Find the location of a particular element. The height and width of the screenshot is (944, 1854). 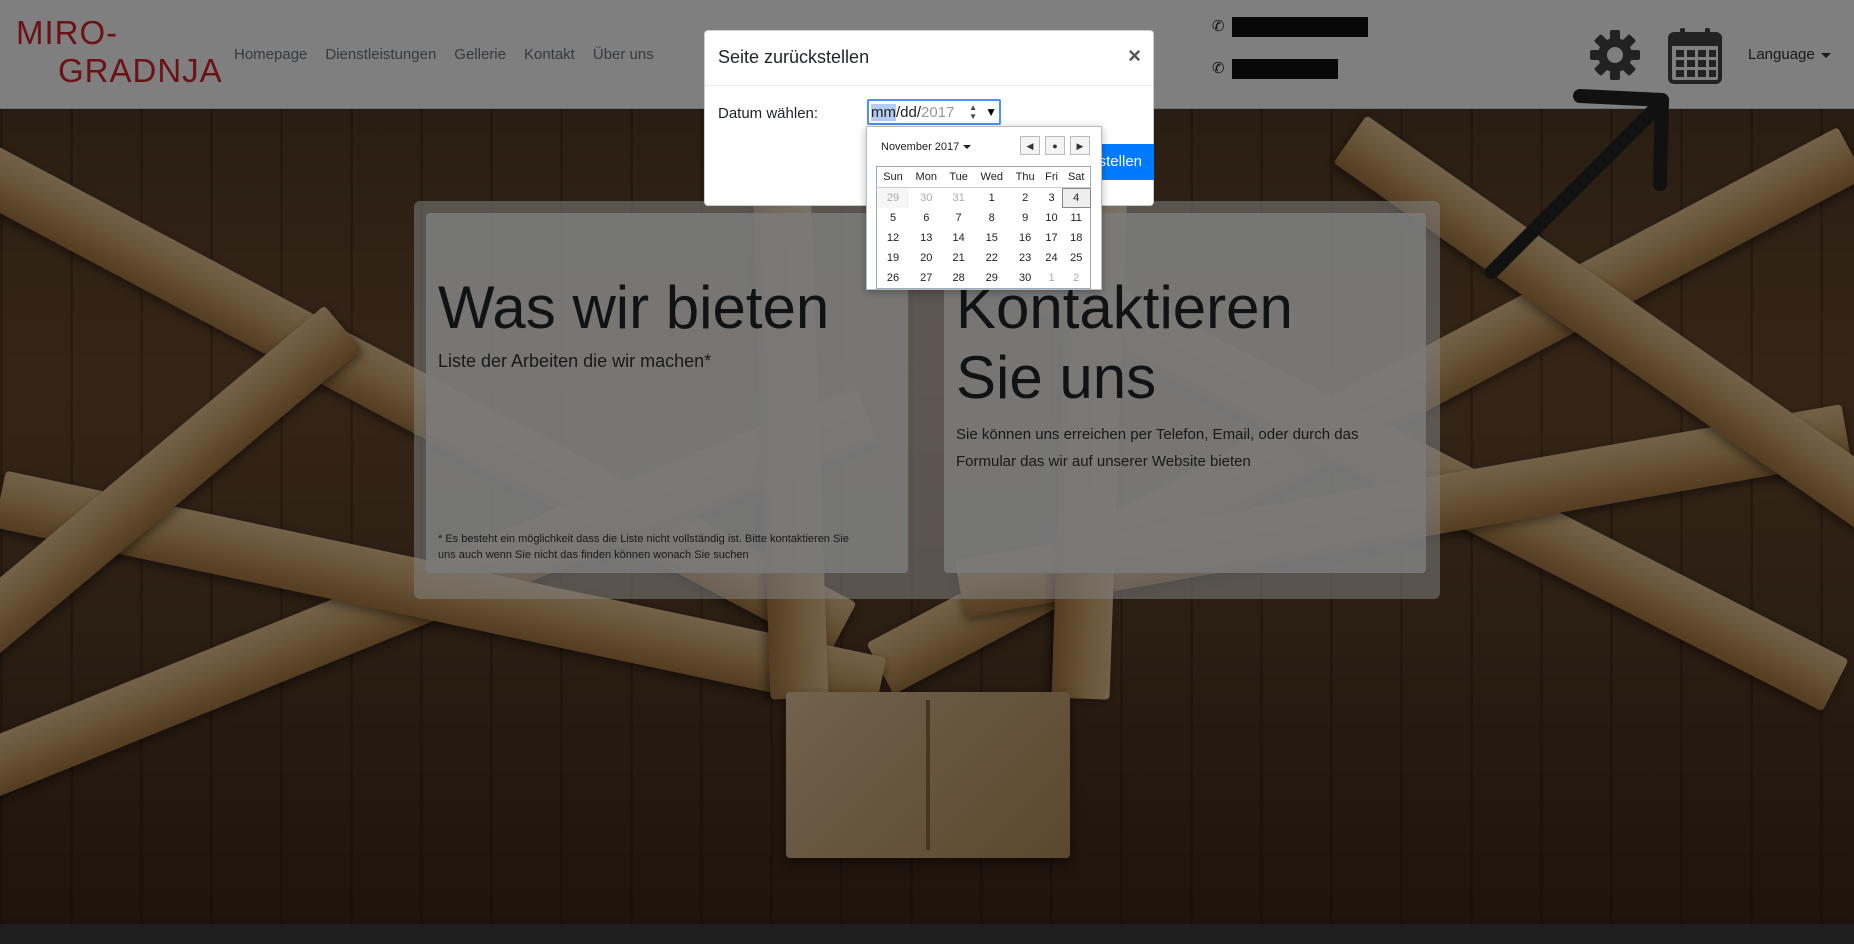

calendar-day: 14 is located at coordinates (958, 238).